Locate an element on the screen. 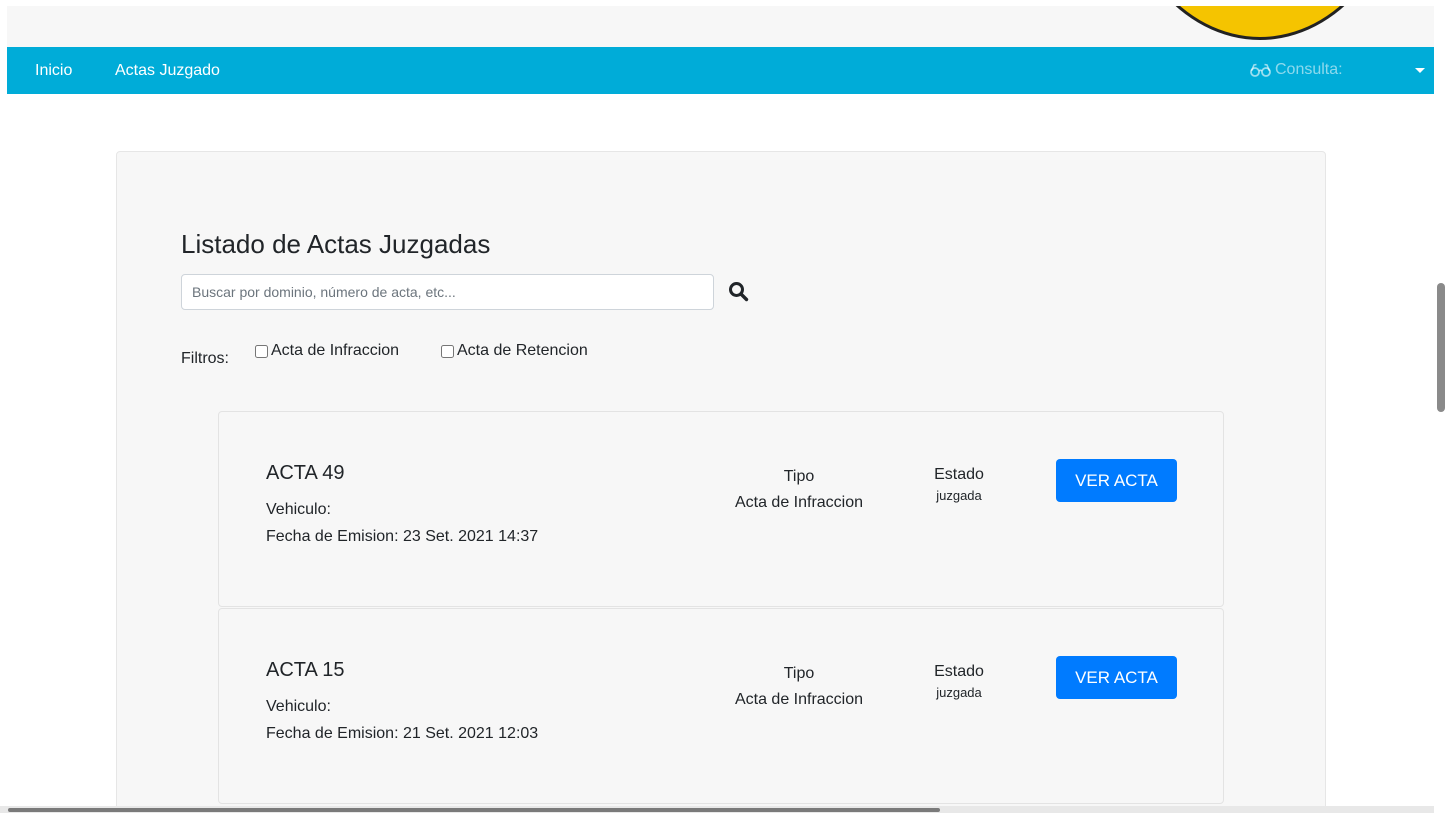 Image resolution: width=1454 pixels, height=813 pixels. filter-checkbox-retencion is located at coordinates (447, 351).